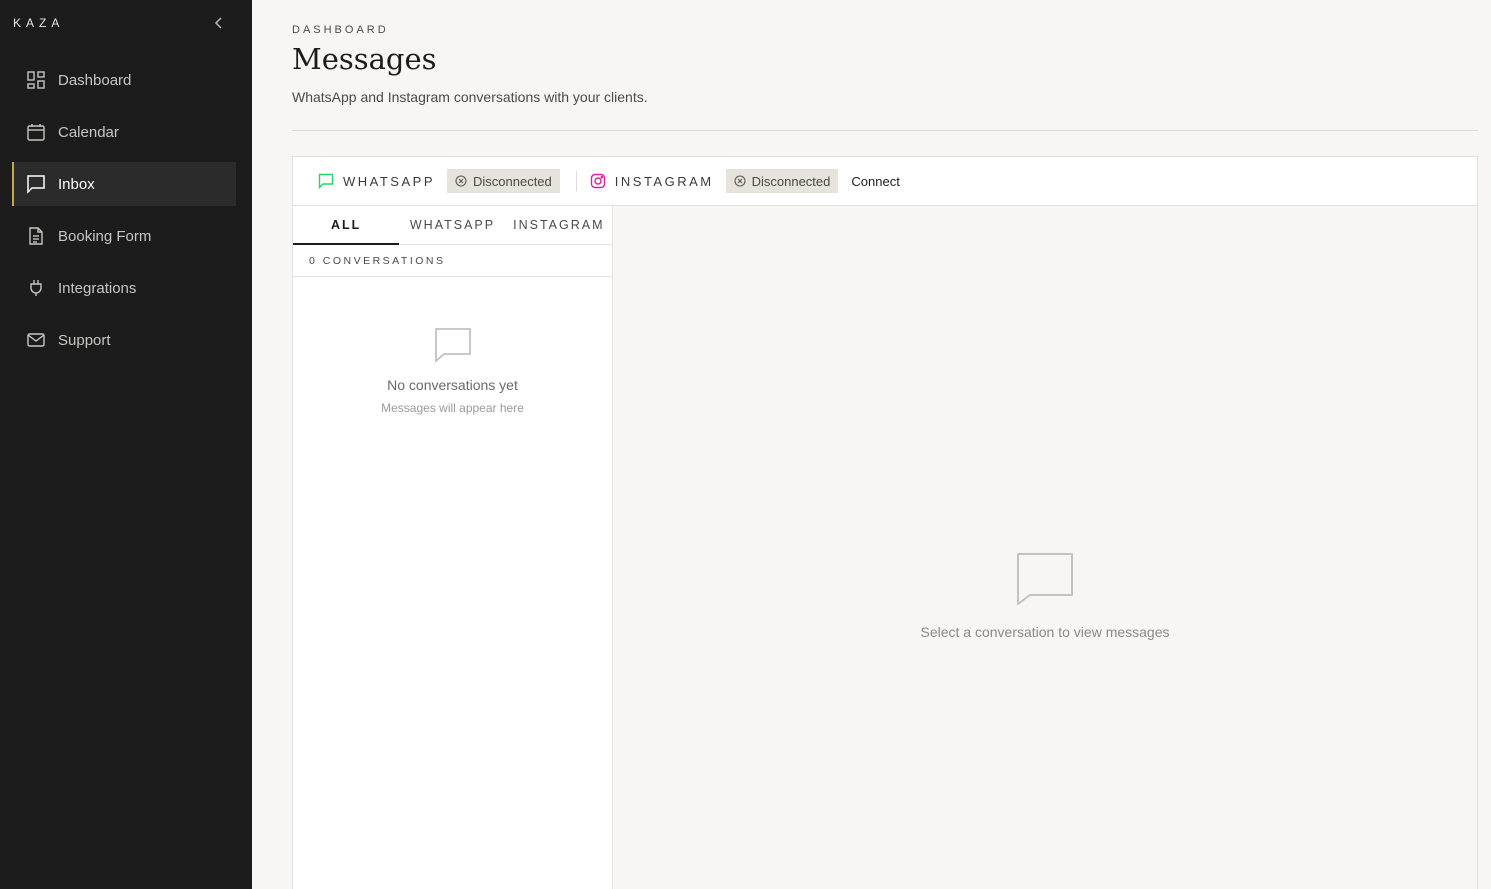  What do you see at coordinates (88, 132) in the screenshot?
I see `sidebar-item-label: Calendar` at bounding box center [88, 132].